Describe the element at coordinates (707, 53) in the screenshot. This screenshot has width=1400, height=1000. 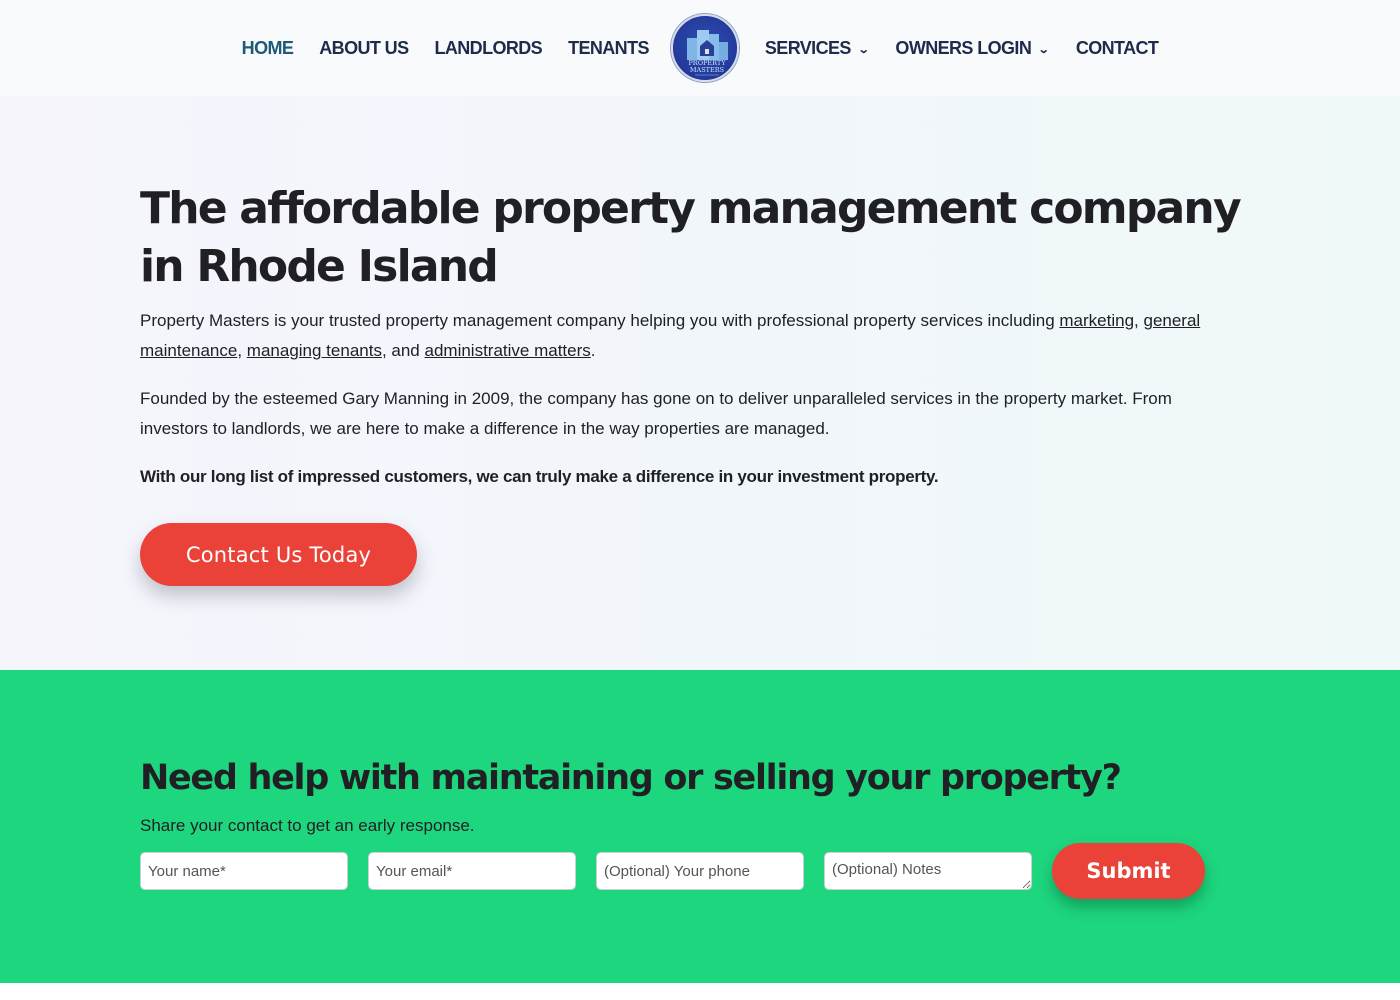
I see `house-buildings-logo-icon: PROPERTY MASTERS` at that location.